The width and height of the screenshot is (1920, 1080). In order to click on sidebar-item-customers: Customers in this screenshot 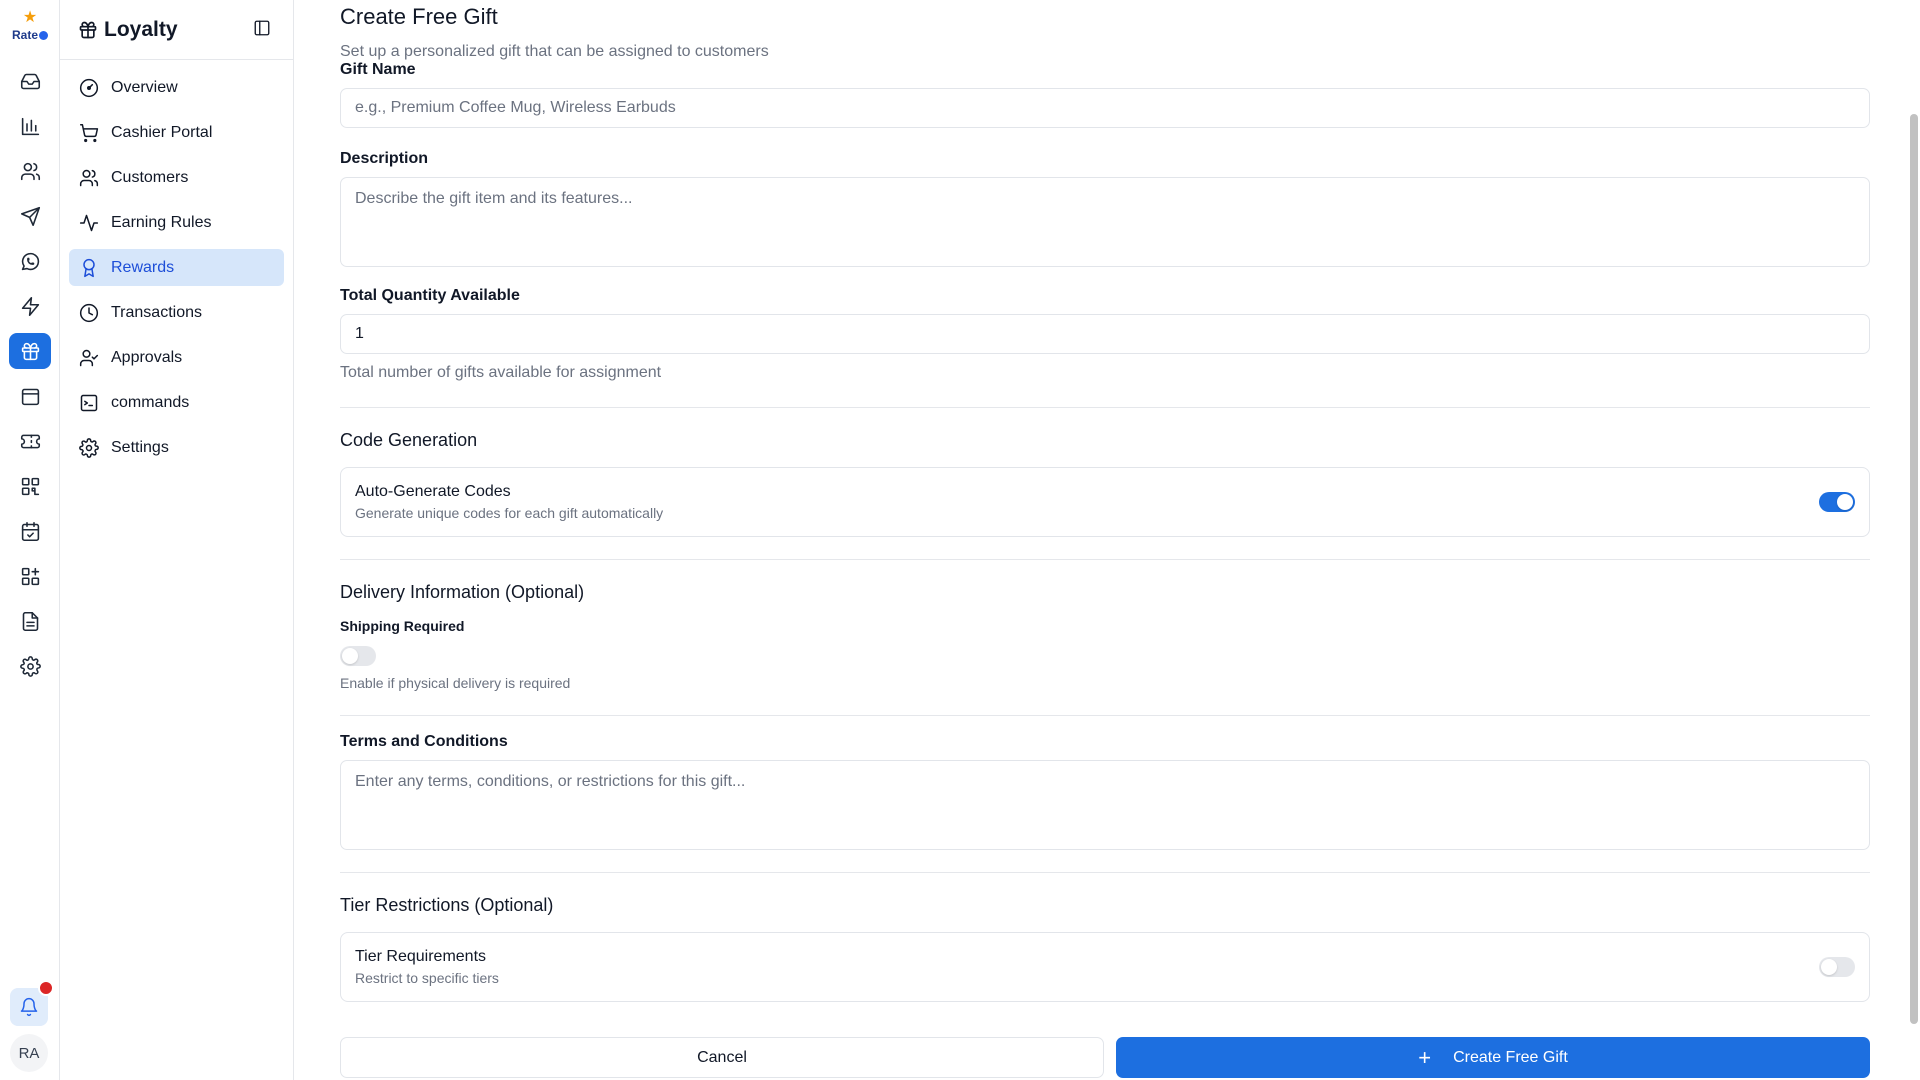, I will do `click(176, 177)`.